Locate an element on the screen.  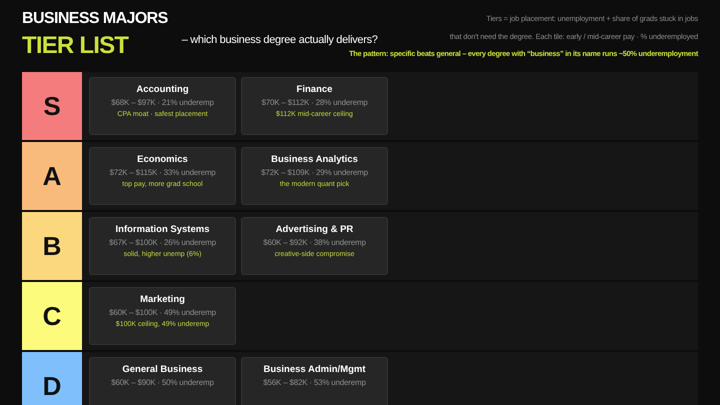
major-stats: $72K – $109K · 29% underemp is located at coordinates (314, 172).